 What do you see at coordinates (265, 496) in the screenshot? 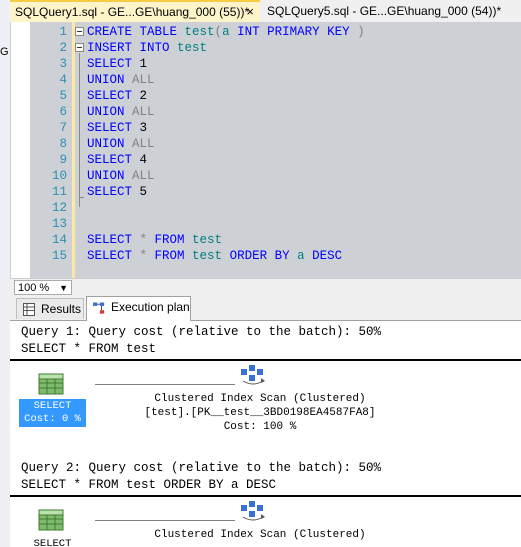
I see `query2-divider` at bounding box center [265, 496].